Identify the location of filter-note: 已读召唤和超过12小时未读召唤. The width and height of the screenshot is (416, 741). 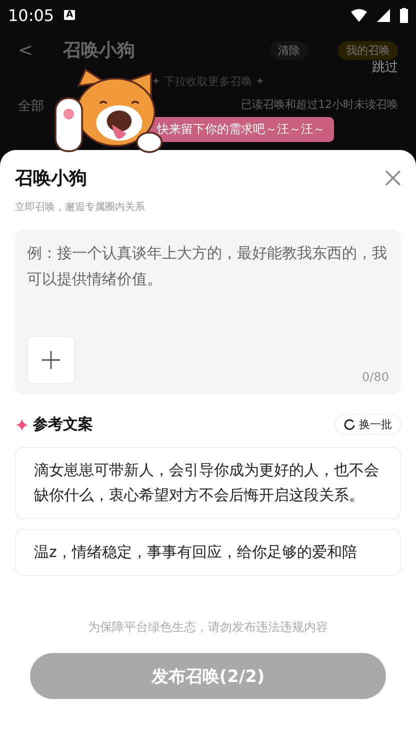
(319, 105).